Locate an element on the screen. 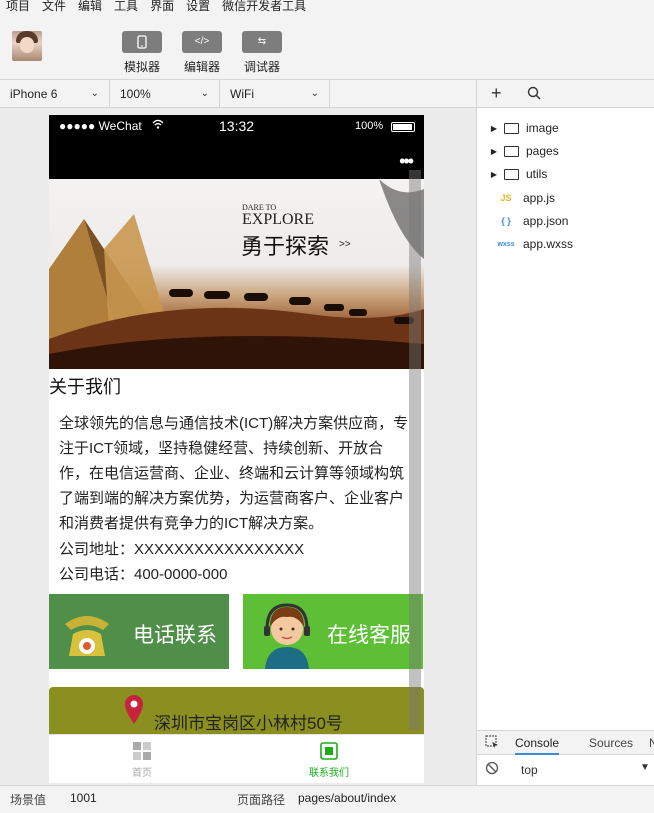 The width and height of the screenshot is (654, 813). menu-item-file: 文件 is located at coordinates (54, 6).